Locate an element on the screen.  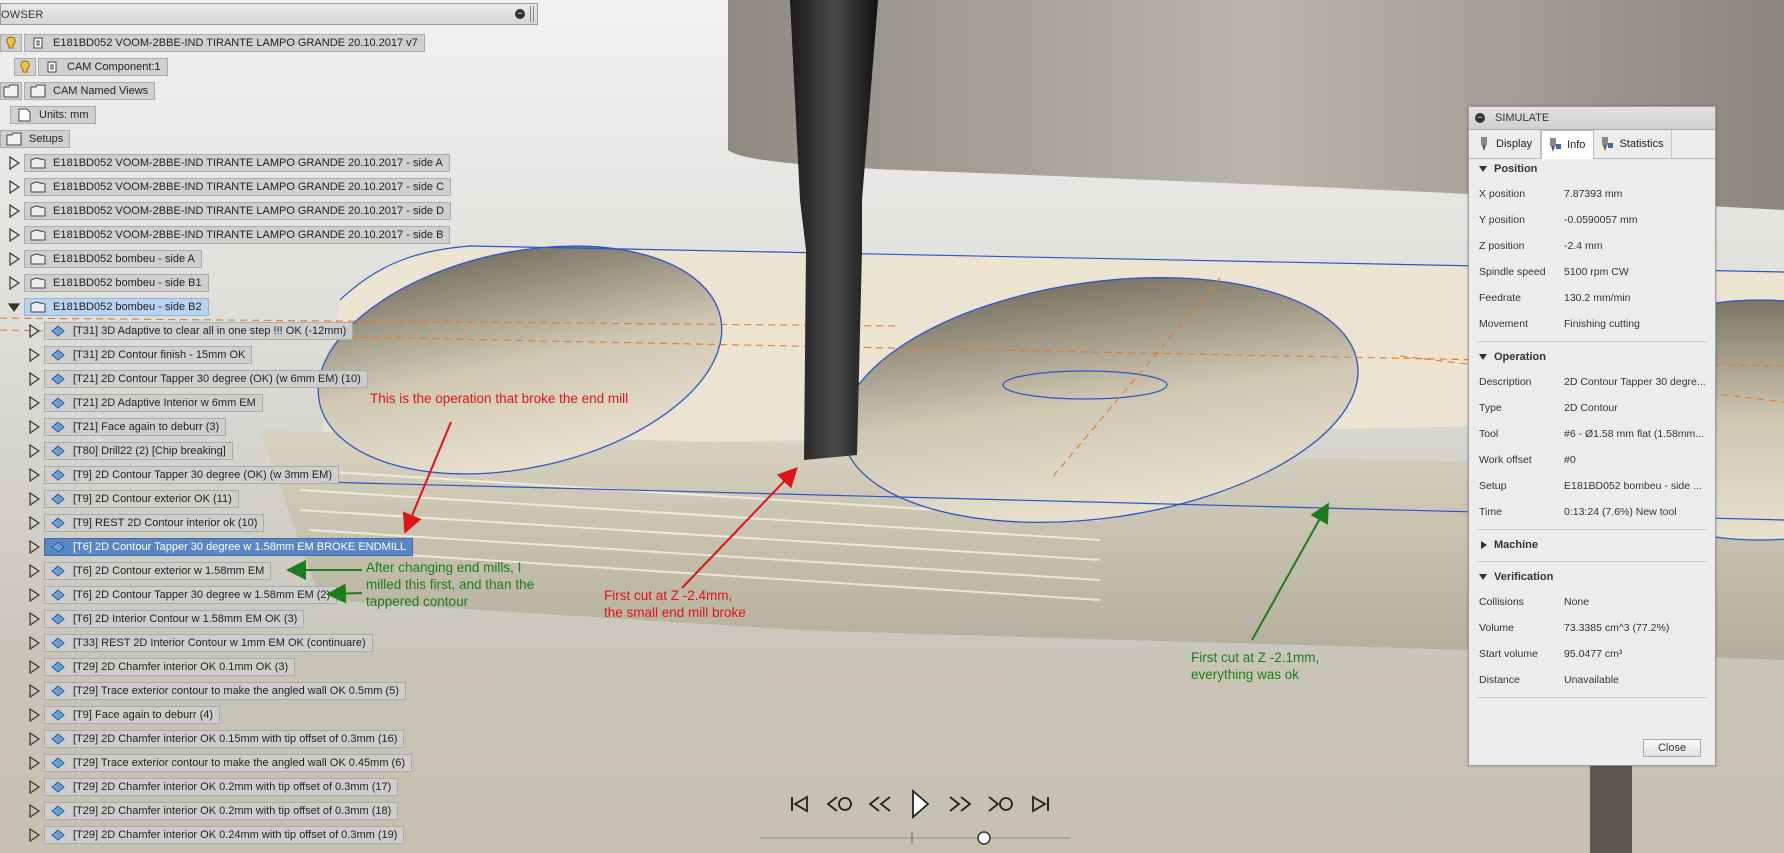
tab-info: Info is located at coordinates (1568, 144).